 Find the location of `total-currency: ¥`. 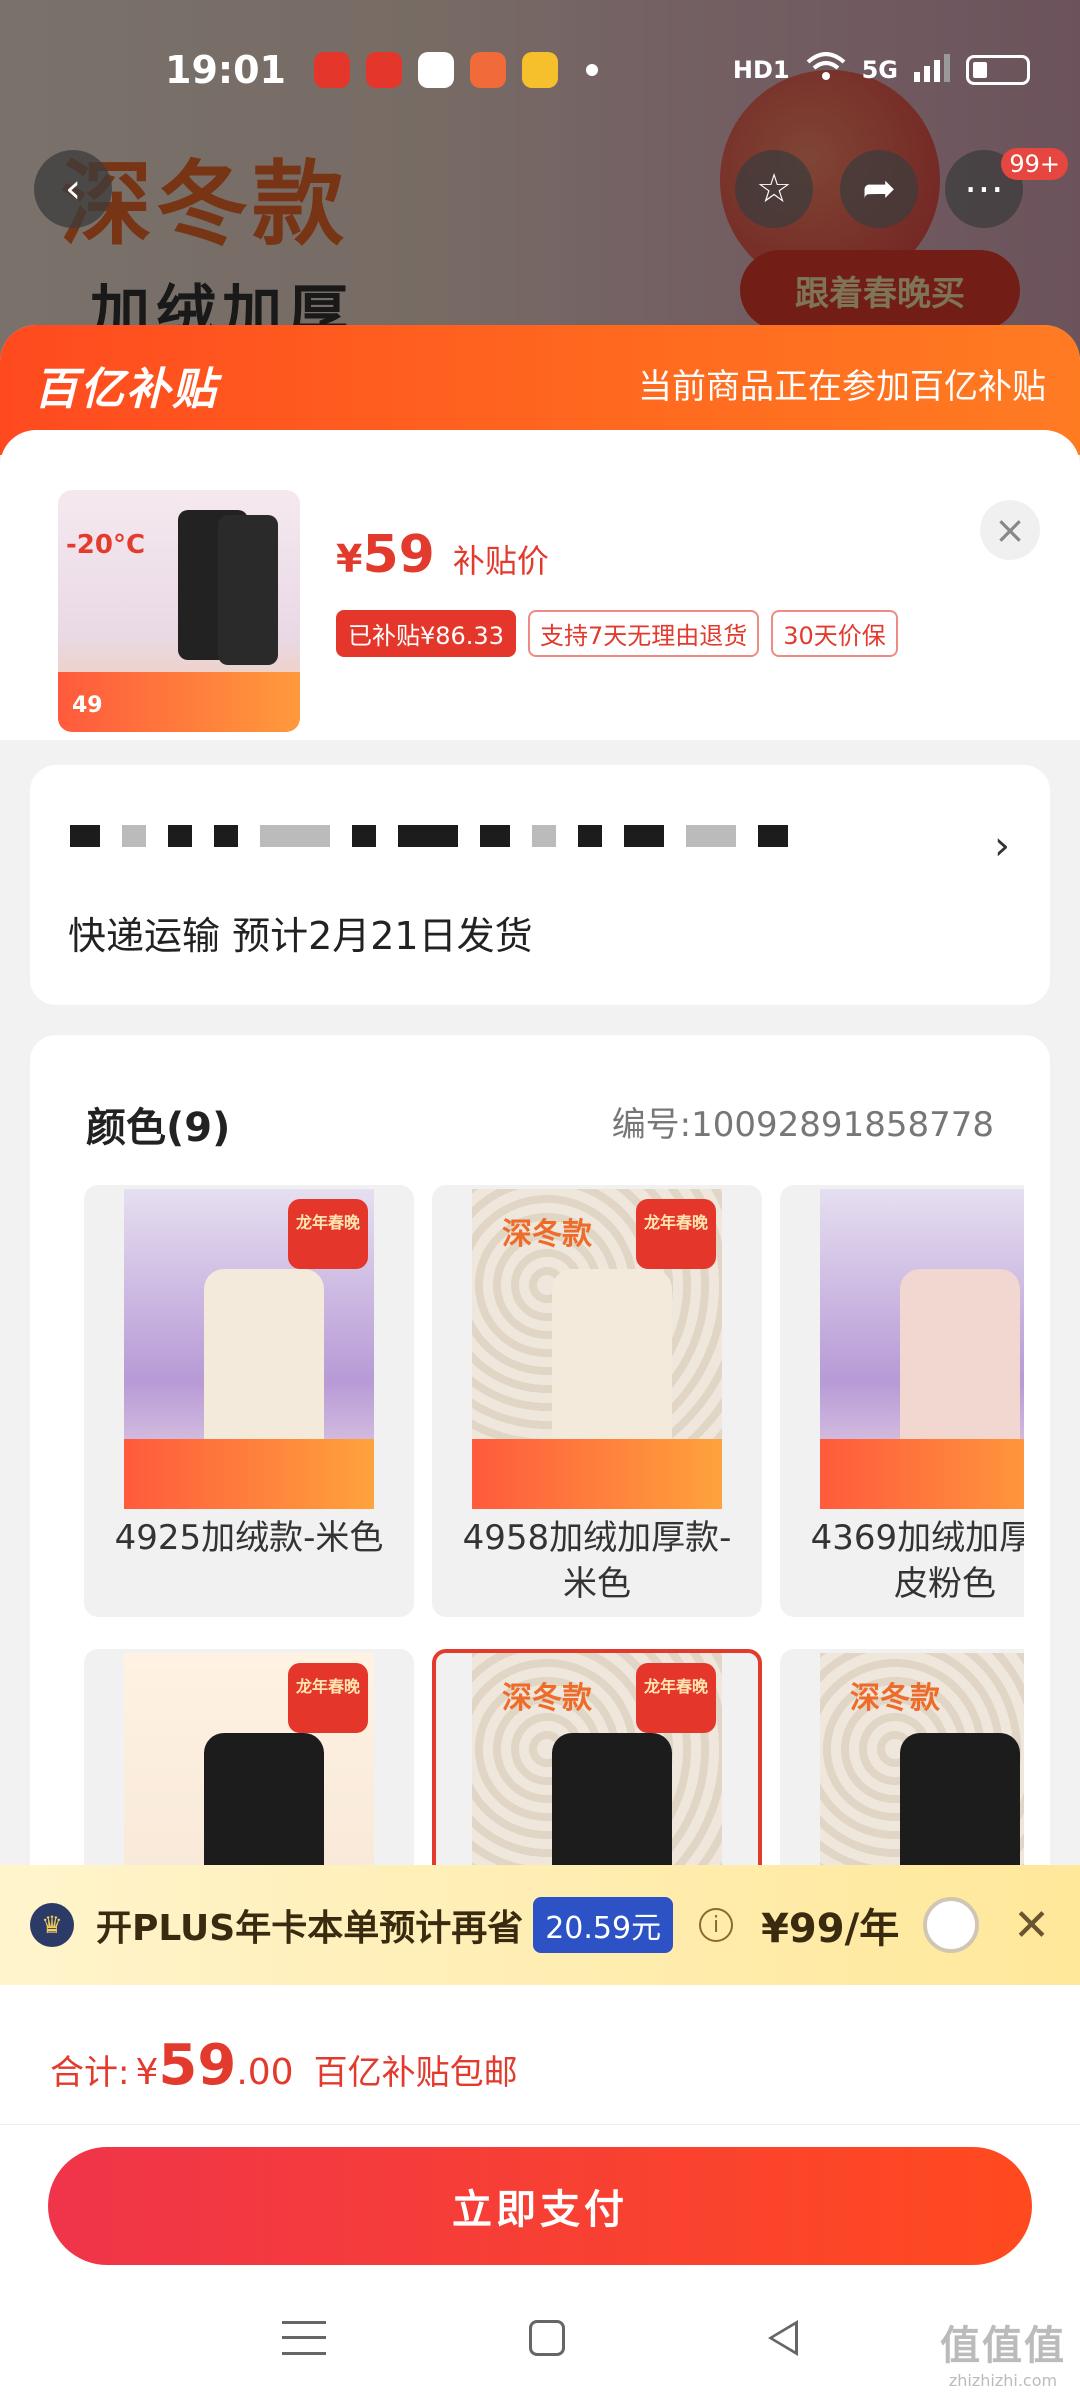

total-currency: ¥ is located at coordinates (147, 2072).